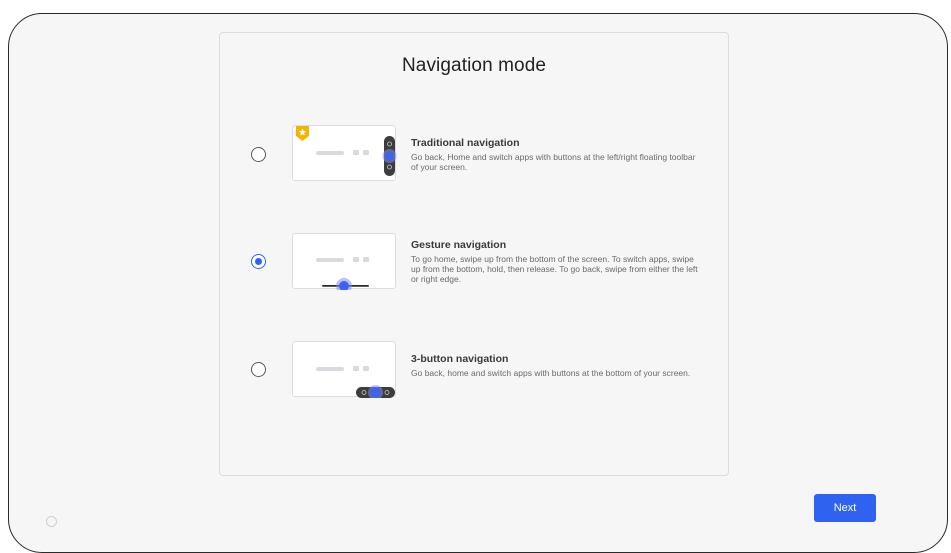  Describe the element at coordinates (474, 65) in the screenshot. I see `page-title: Navigation mode` at that location.